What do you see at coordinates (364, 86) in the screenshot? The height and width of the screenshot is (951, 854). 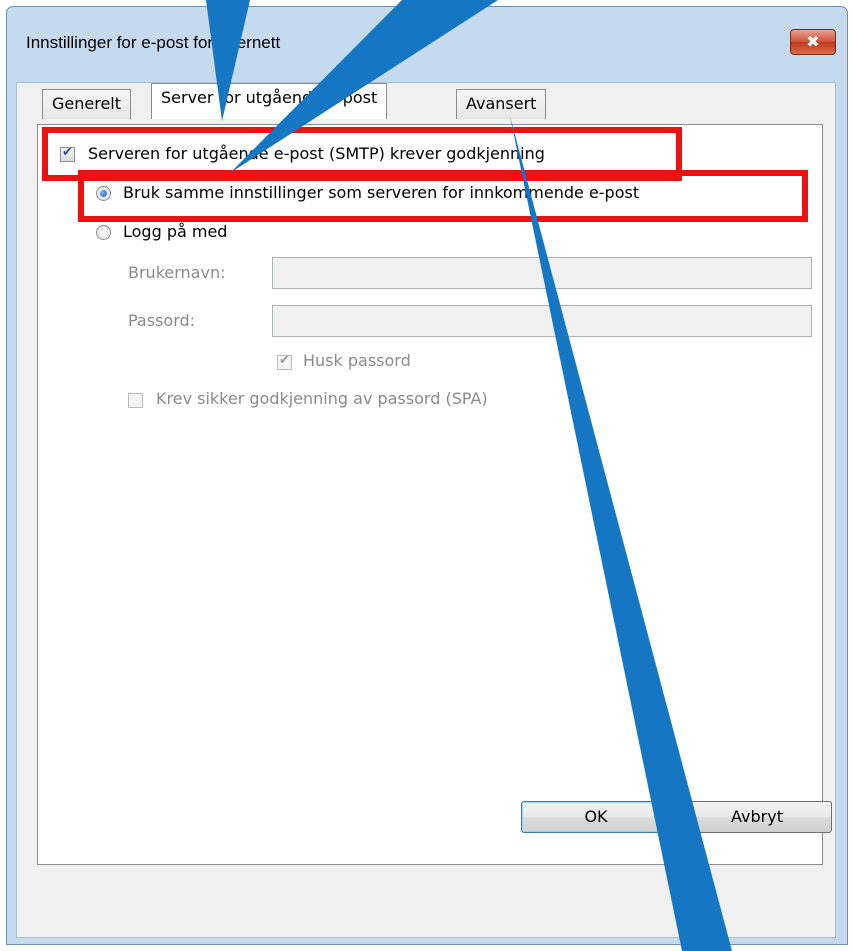 I see `arrow-to-smtp-checkbox` at bounding box center [364, 86].